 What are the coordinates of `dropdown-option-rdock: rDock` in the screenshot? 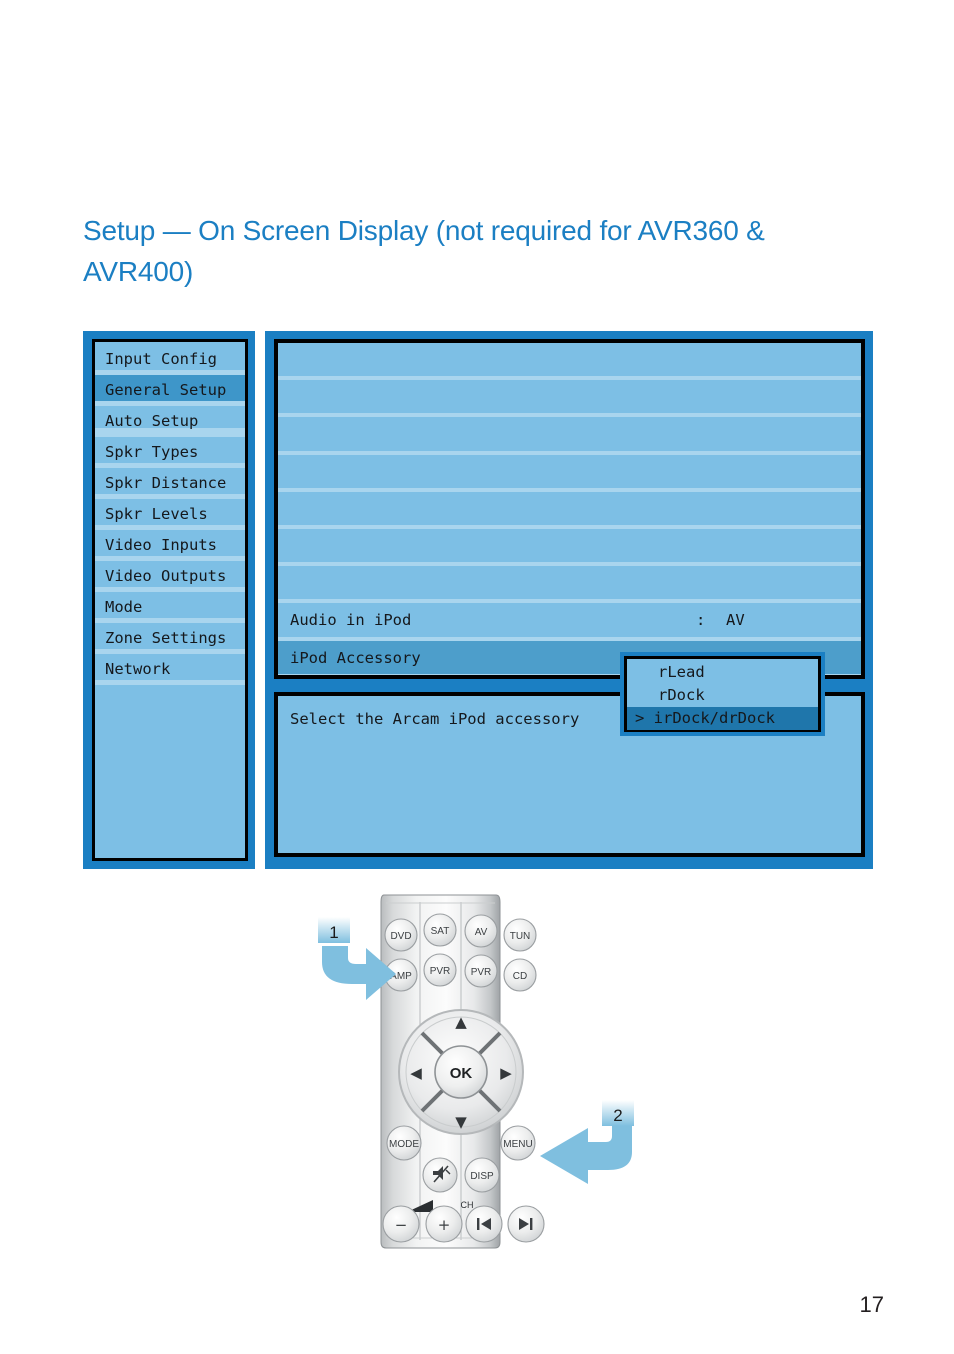 It's located at (722, 695).